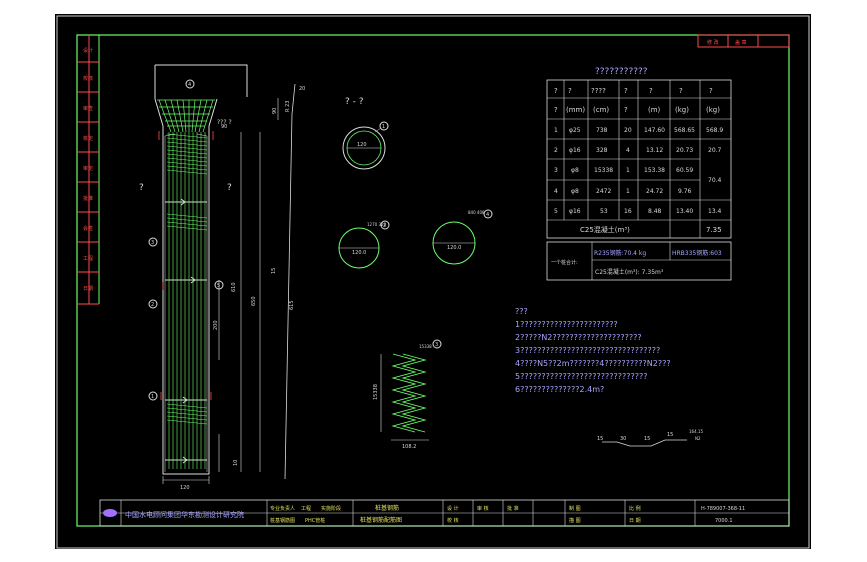  I want to click on section-bar4: 120.0 840 408 4, so click(462, 237).